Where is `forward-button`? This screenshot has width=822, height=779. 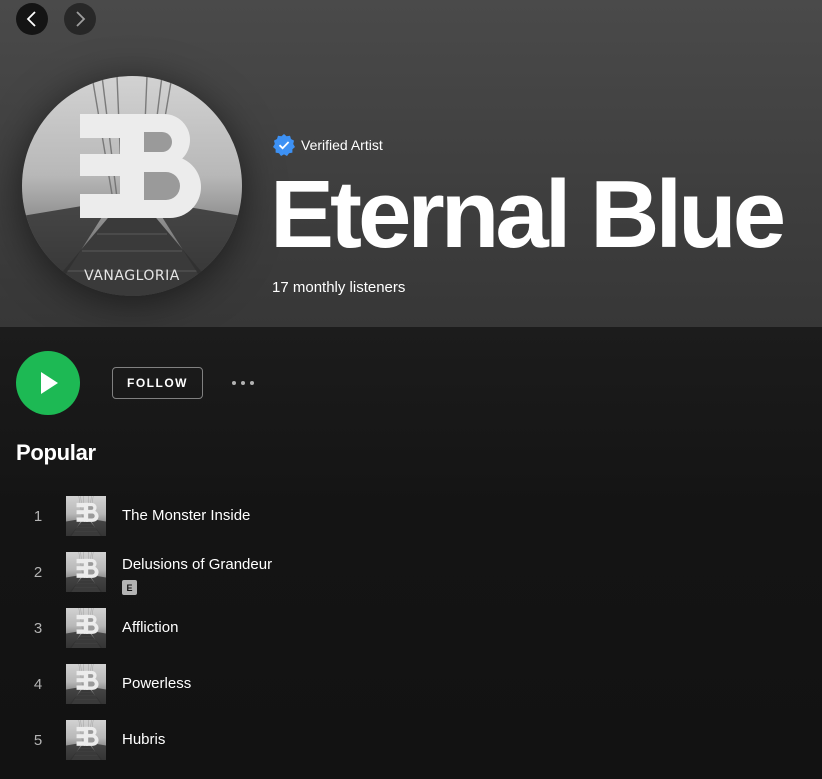 forward-button is located at coordinates (80, 19).